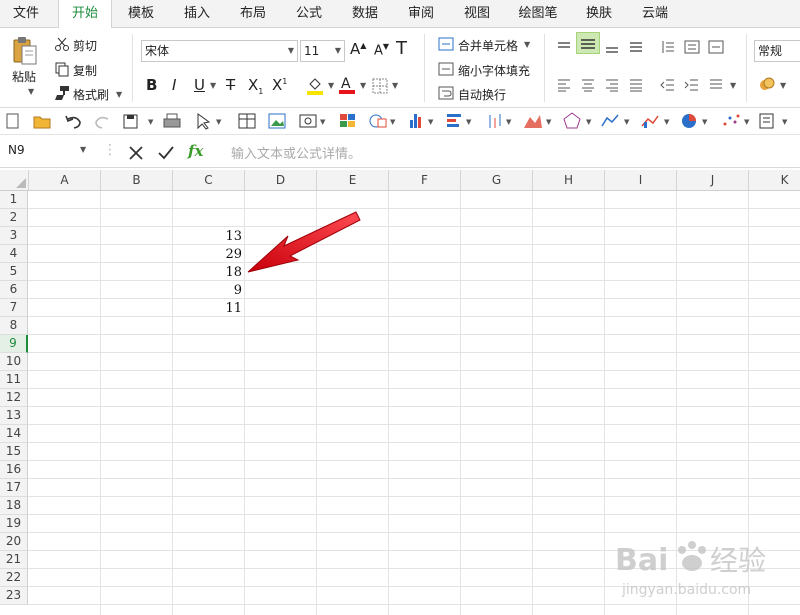 Image resolution: width=800 pixels, height=615 pixels. Describe the element at coordinates (668, 86) in the screenshot. I see `decrease-indent-icon` at that location.